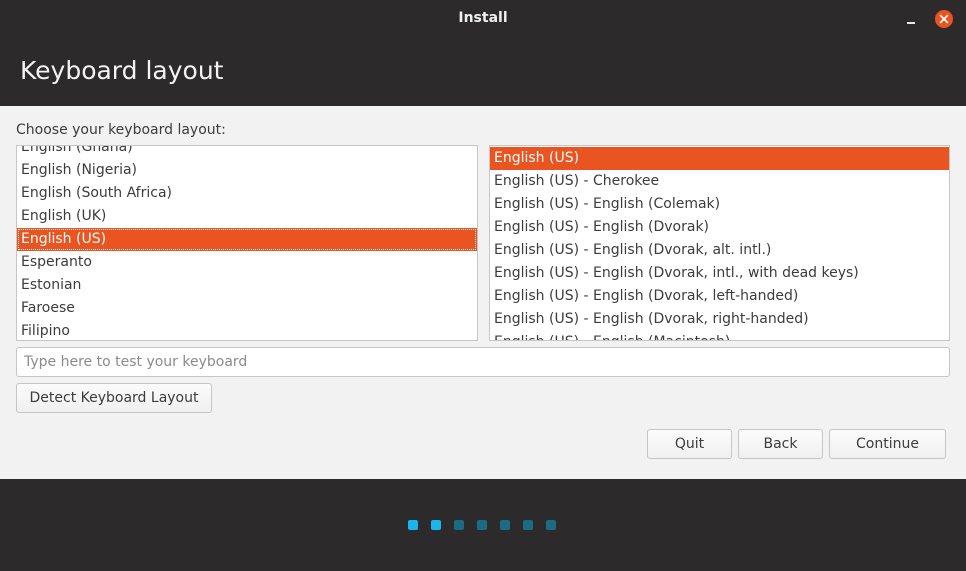 The height and width of the screenshot is (571, 966). Describe the element at coordinates (247, 239) in the screenshot. I see `layout-list-item: English (US)` at that location.